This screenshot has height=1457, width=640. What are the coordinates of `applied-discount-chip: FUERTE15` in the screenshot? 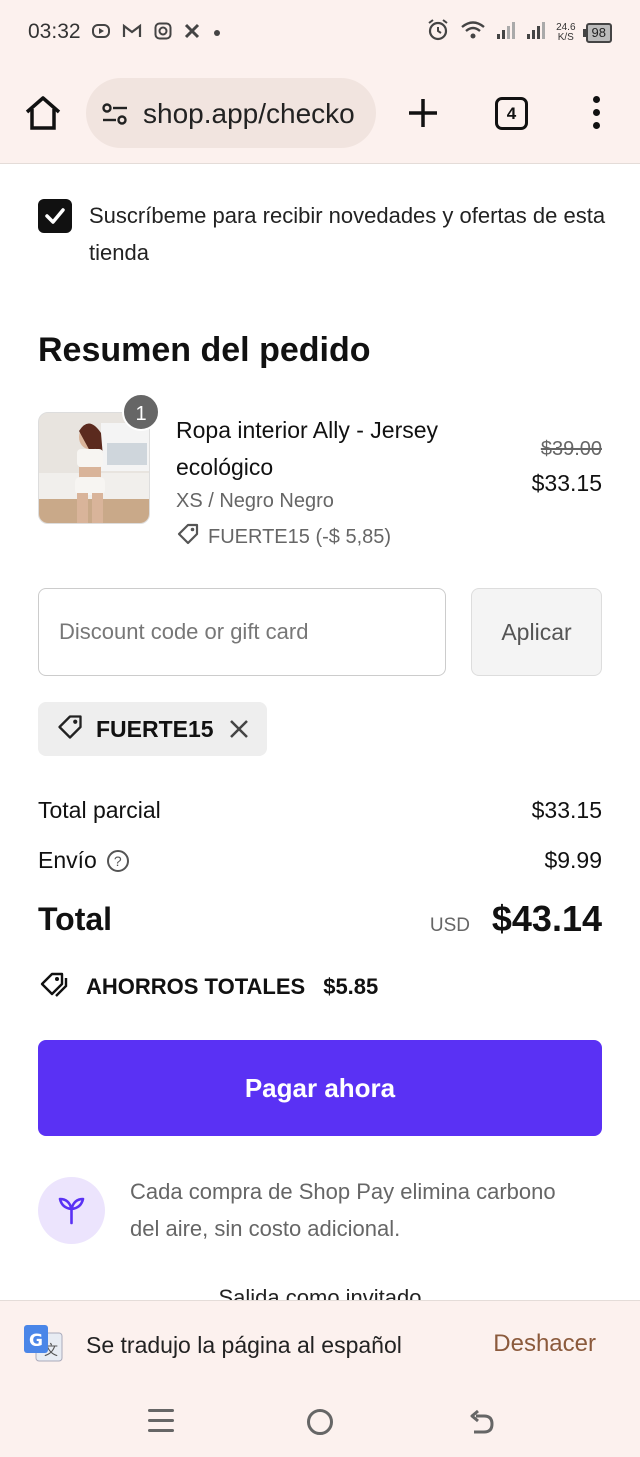 It's located at (152, 729).